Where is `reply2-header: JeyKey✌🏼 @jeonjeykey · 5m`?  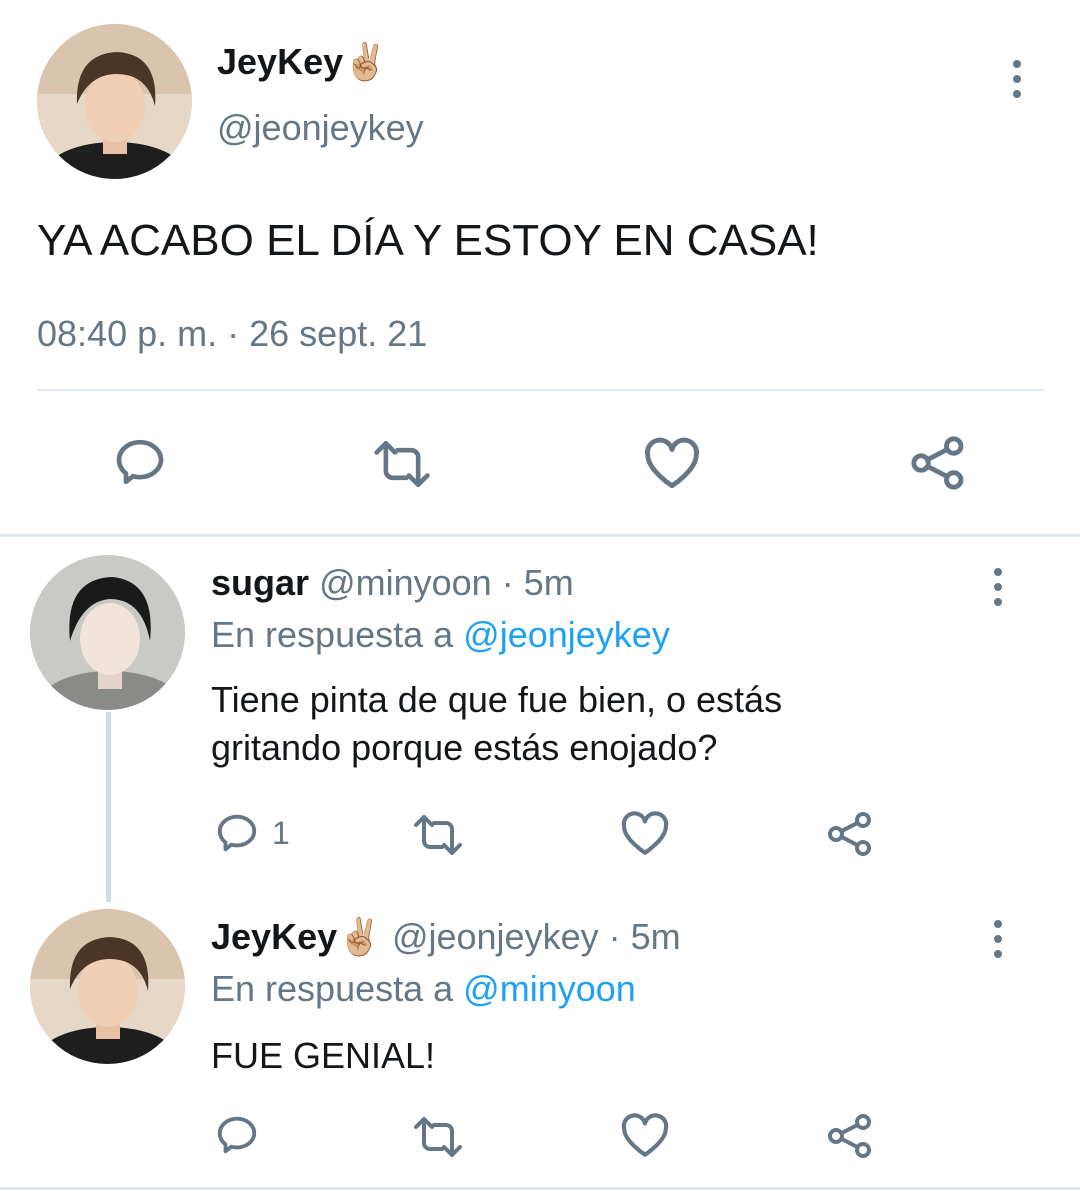 reply2-header: JeyKey✌🏼 @jeonjeykey · 5m is located at coordinates (446, 937).